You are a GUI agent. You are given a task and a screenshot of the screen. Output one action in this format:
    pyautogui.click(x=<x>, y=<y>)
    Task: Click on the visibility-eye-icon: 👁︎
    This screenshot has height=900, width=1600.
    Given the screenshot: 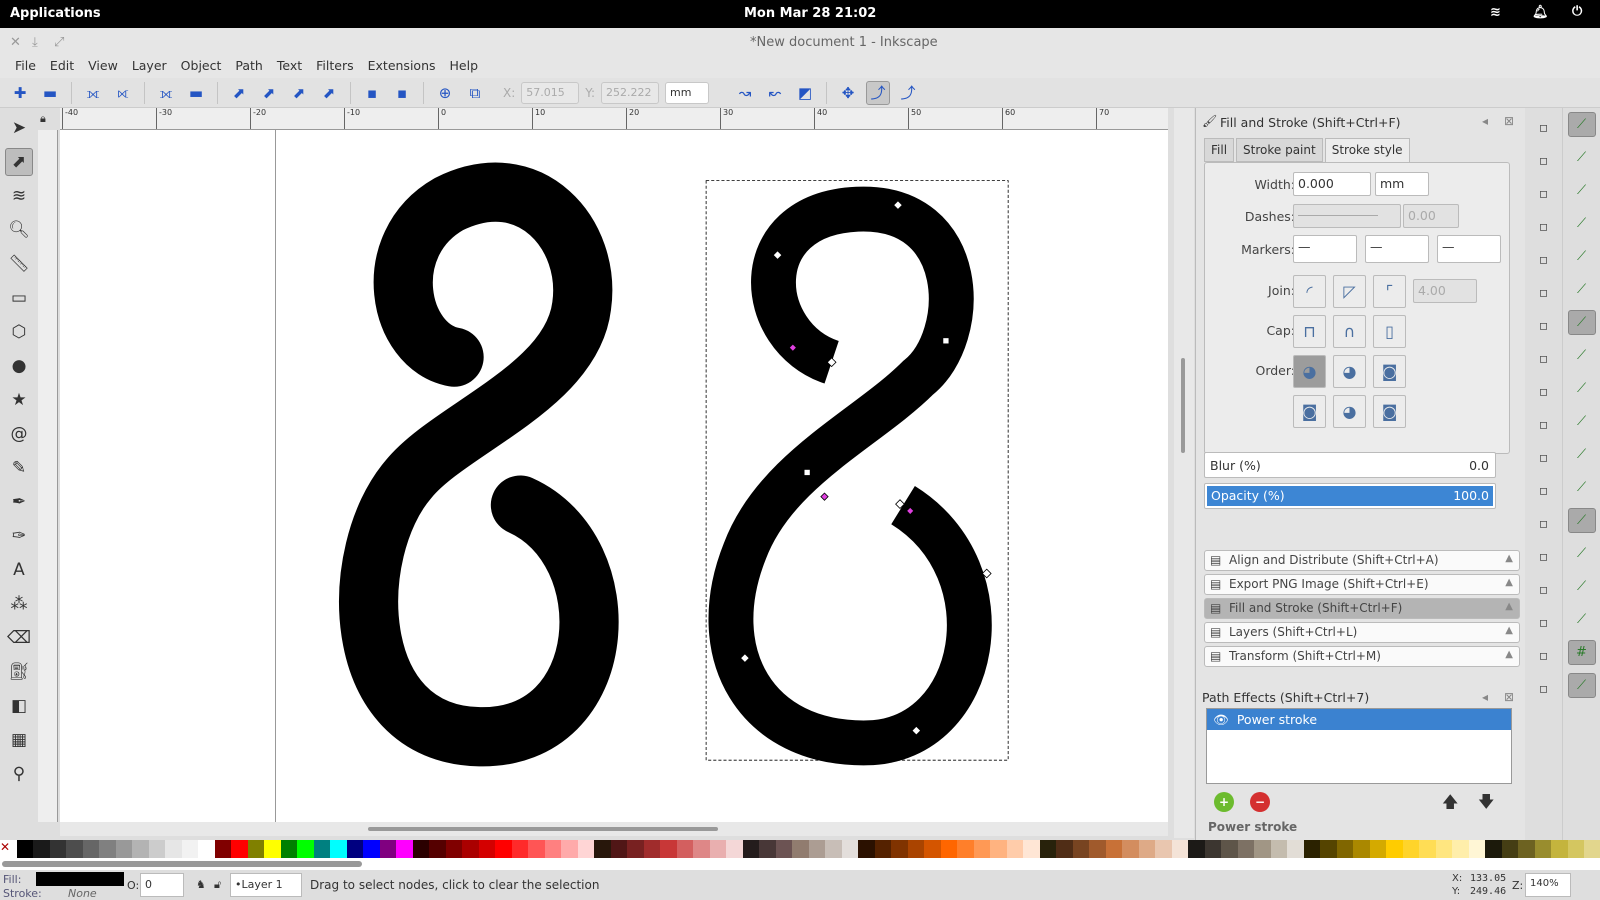 What is the action you would take?
    pyautogui.click(x=1221, y=719)
    